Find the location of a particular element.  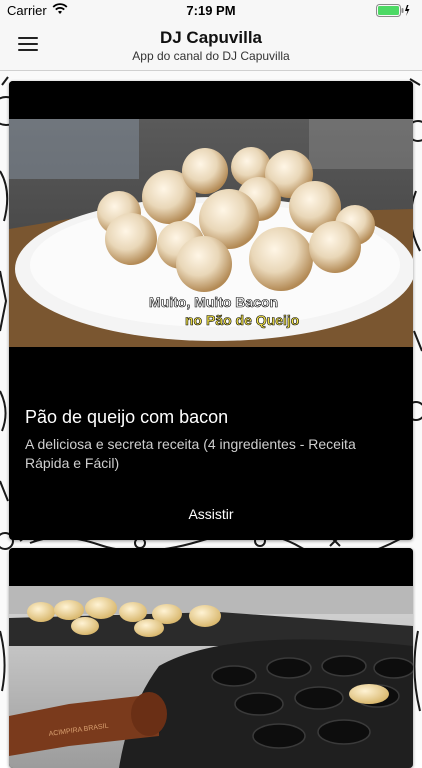

thumbnail-caption-1: Muito, Muito Bacon is located at coordinates (213, 302).